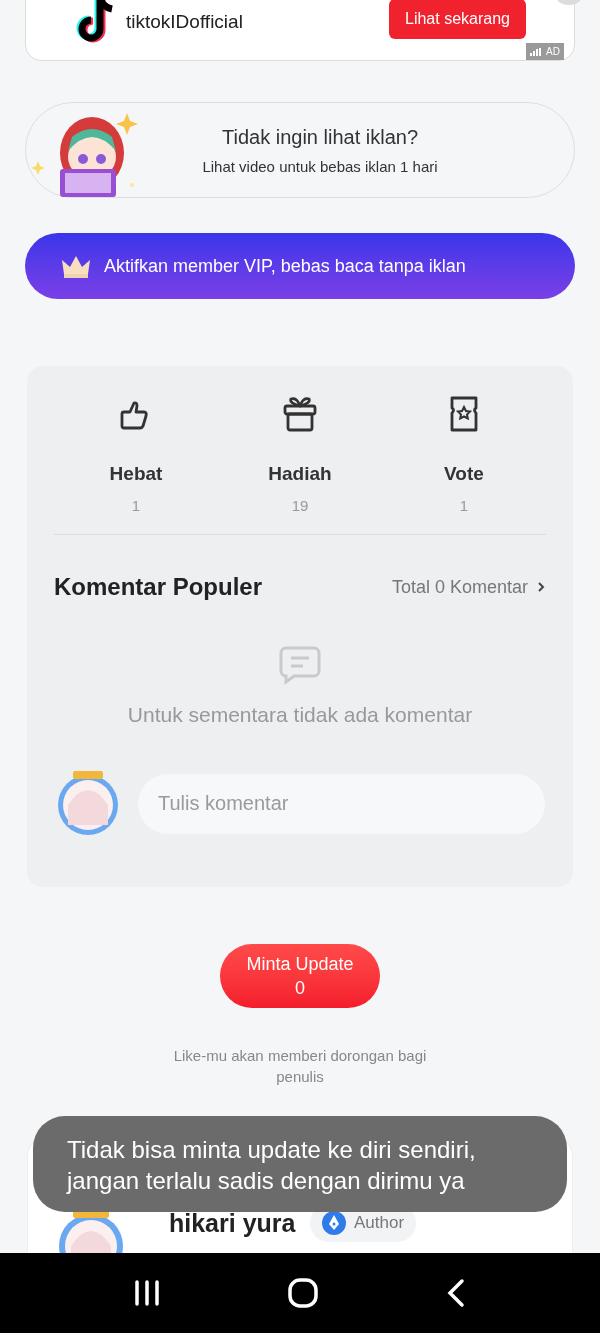 This screenshot has height=1333, width=600. Describe the element at coordinates (320, 166) in the screenshot. I see `ad-free-subtitle: Lihat video untuk bebas iklan 1 hari` at that location.